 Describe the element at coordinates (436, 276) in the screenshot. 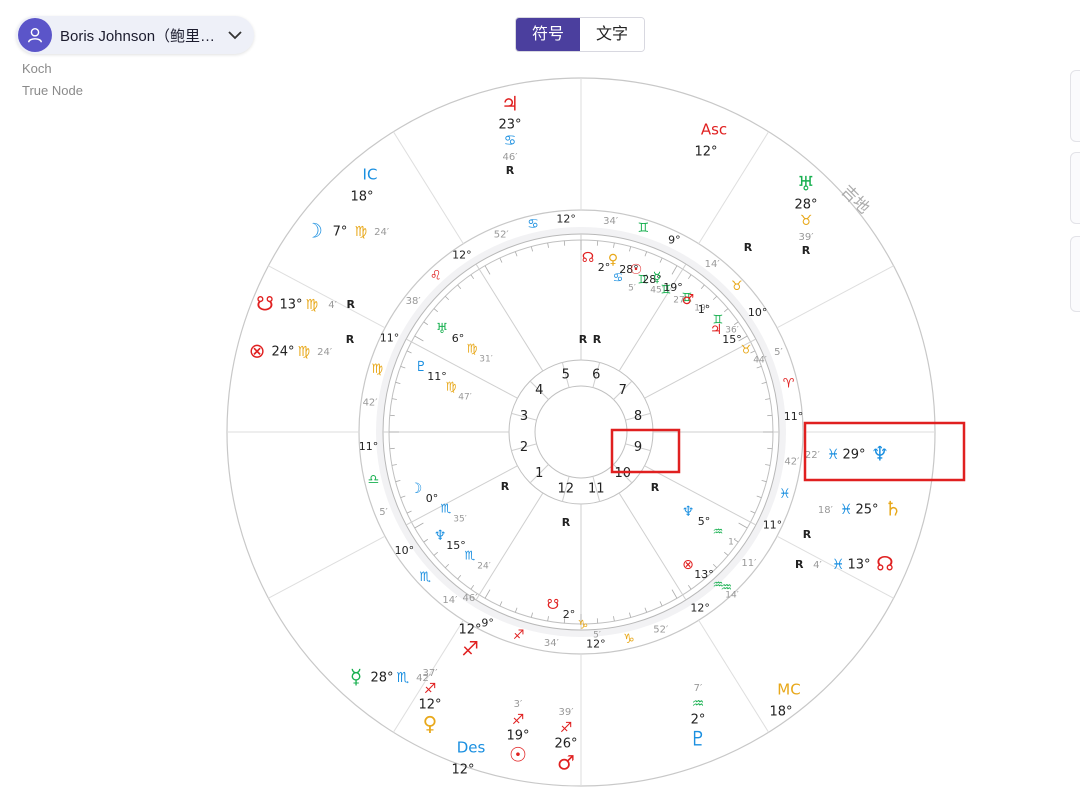

I see `cusp-sign: ♌` at that location.